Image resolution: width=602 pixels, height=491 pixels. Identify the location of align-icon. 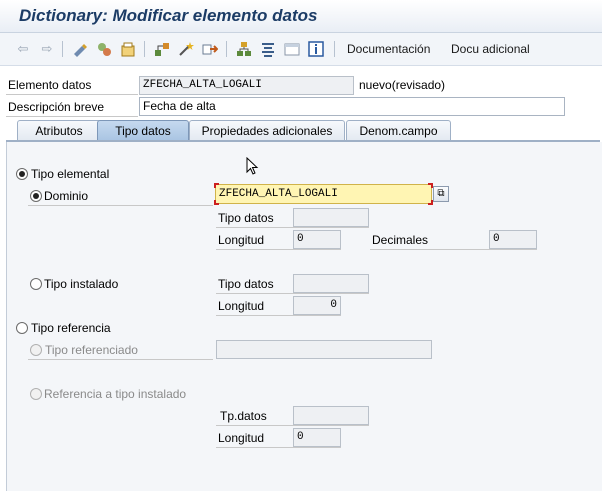
(268, 49).